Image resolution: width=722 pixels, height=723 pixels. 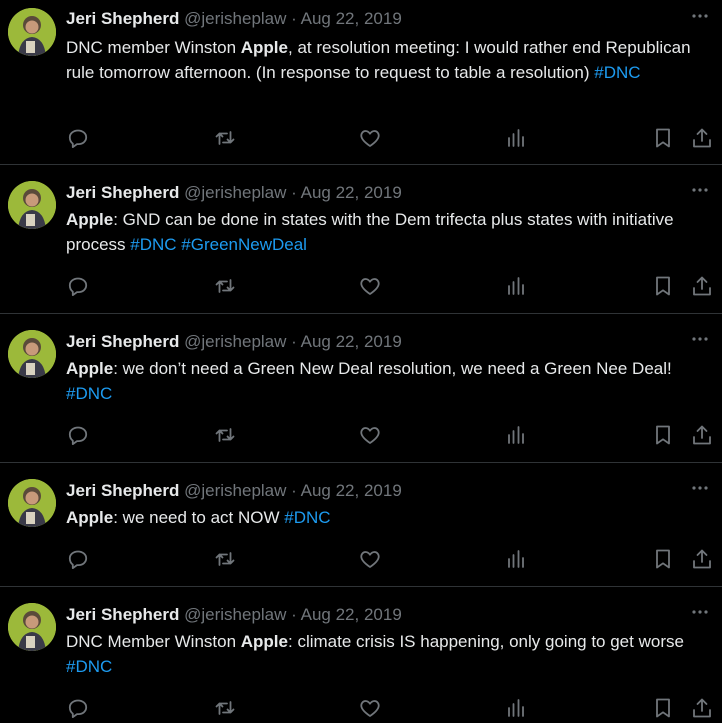 What do you see at coordinates (244, 244) in the screenshot?
I see `hashtag-link: #GreenNewDeal` at bounding box center [244, 244].